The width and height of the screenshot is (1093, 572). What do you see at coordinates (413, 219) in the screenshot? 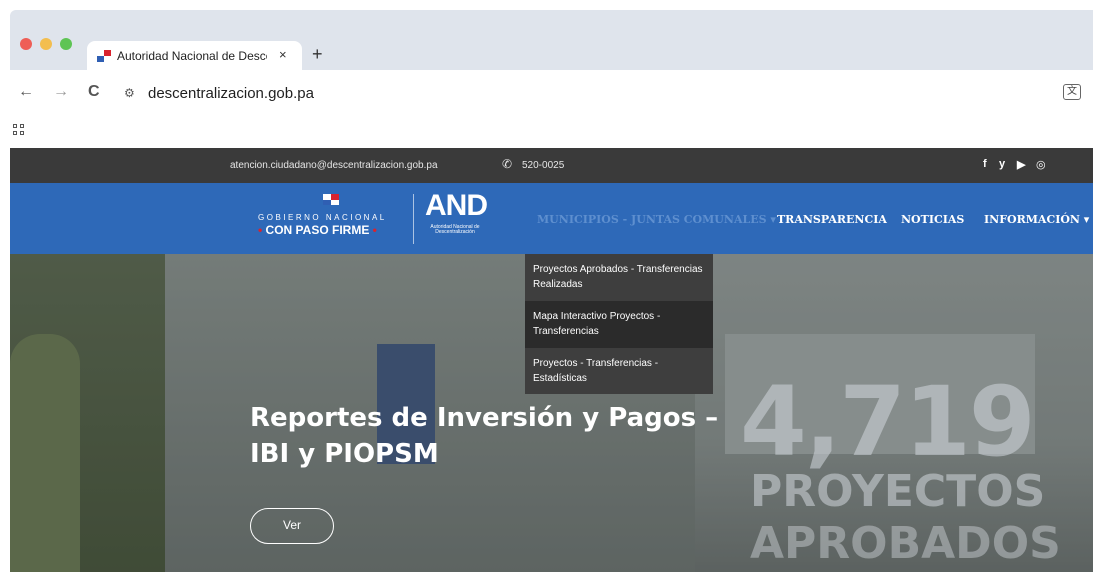
I see `logo-divider` at bounding box center [413, 219].